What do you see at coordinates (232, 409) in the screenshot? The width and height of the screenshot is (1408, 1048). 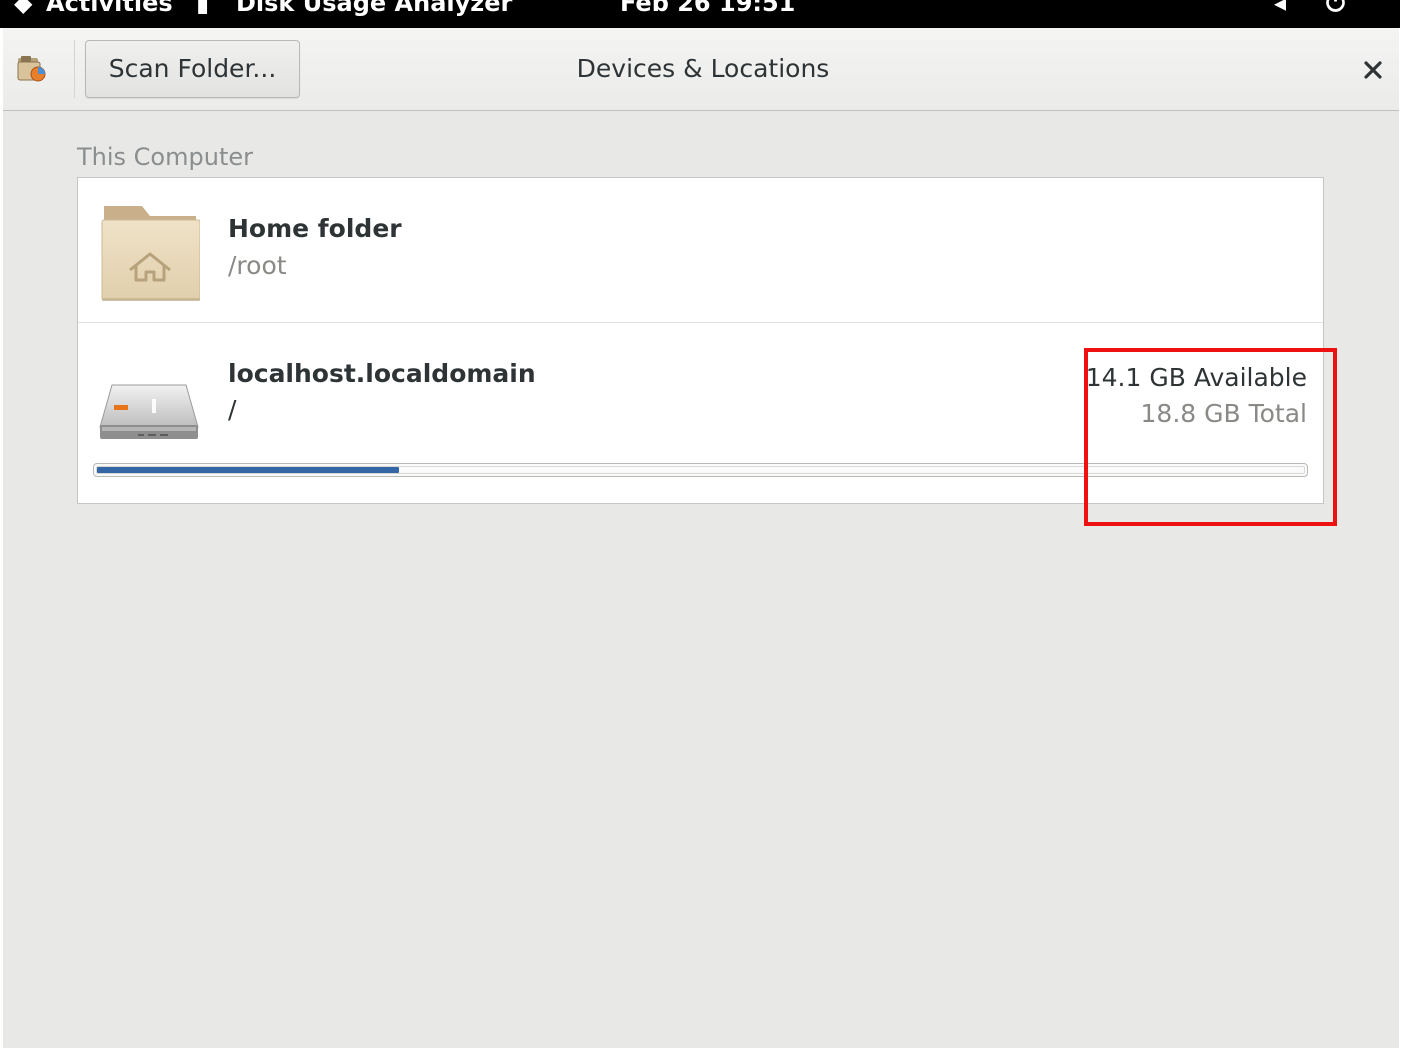 I see `location-path: /` at bounding box center [232, 409].